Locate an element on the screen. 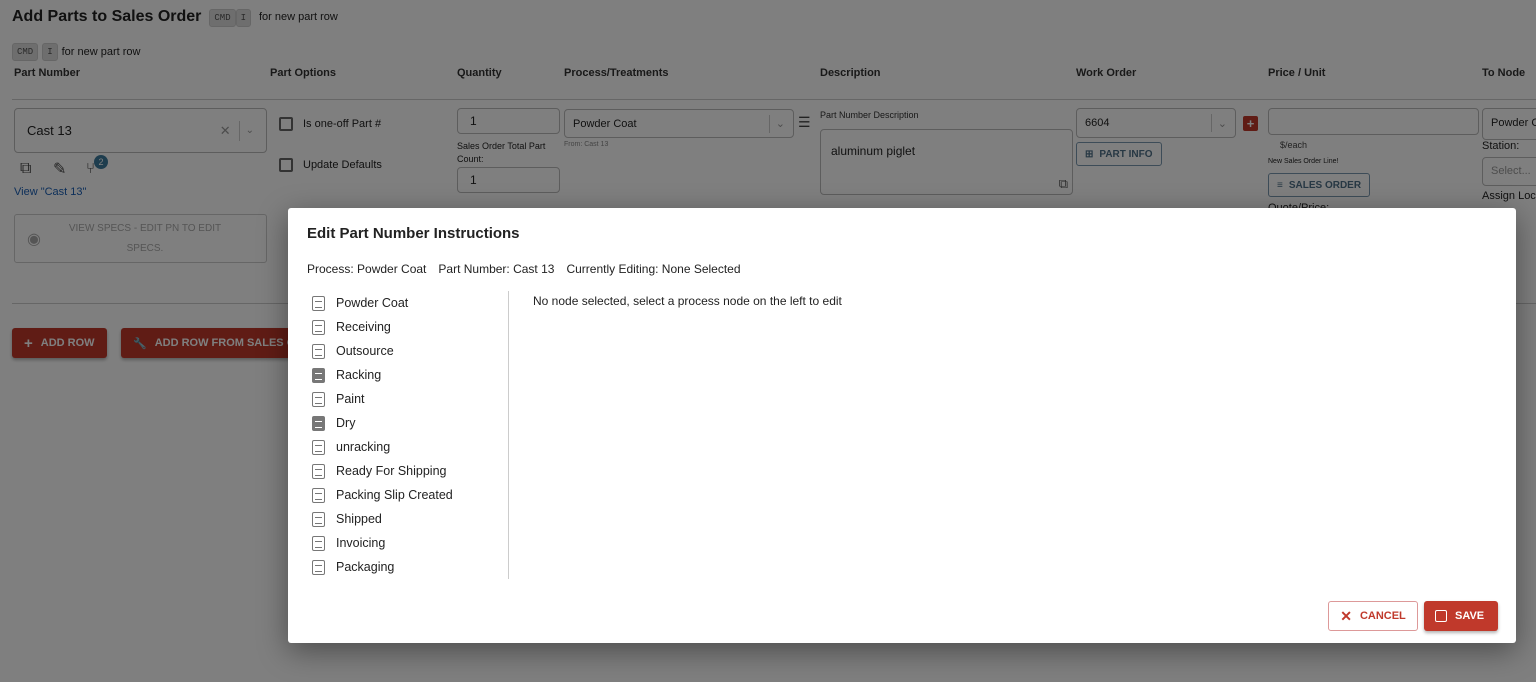 This screenshot has height=682, width=1536. process-node-label: Ready For Shipping is located at coordinates (391, 471).